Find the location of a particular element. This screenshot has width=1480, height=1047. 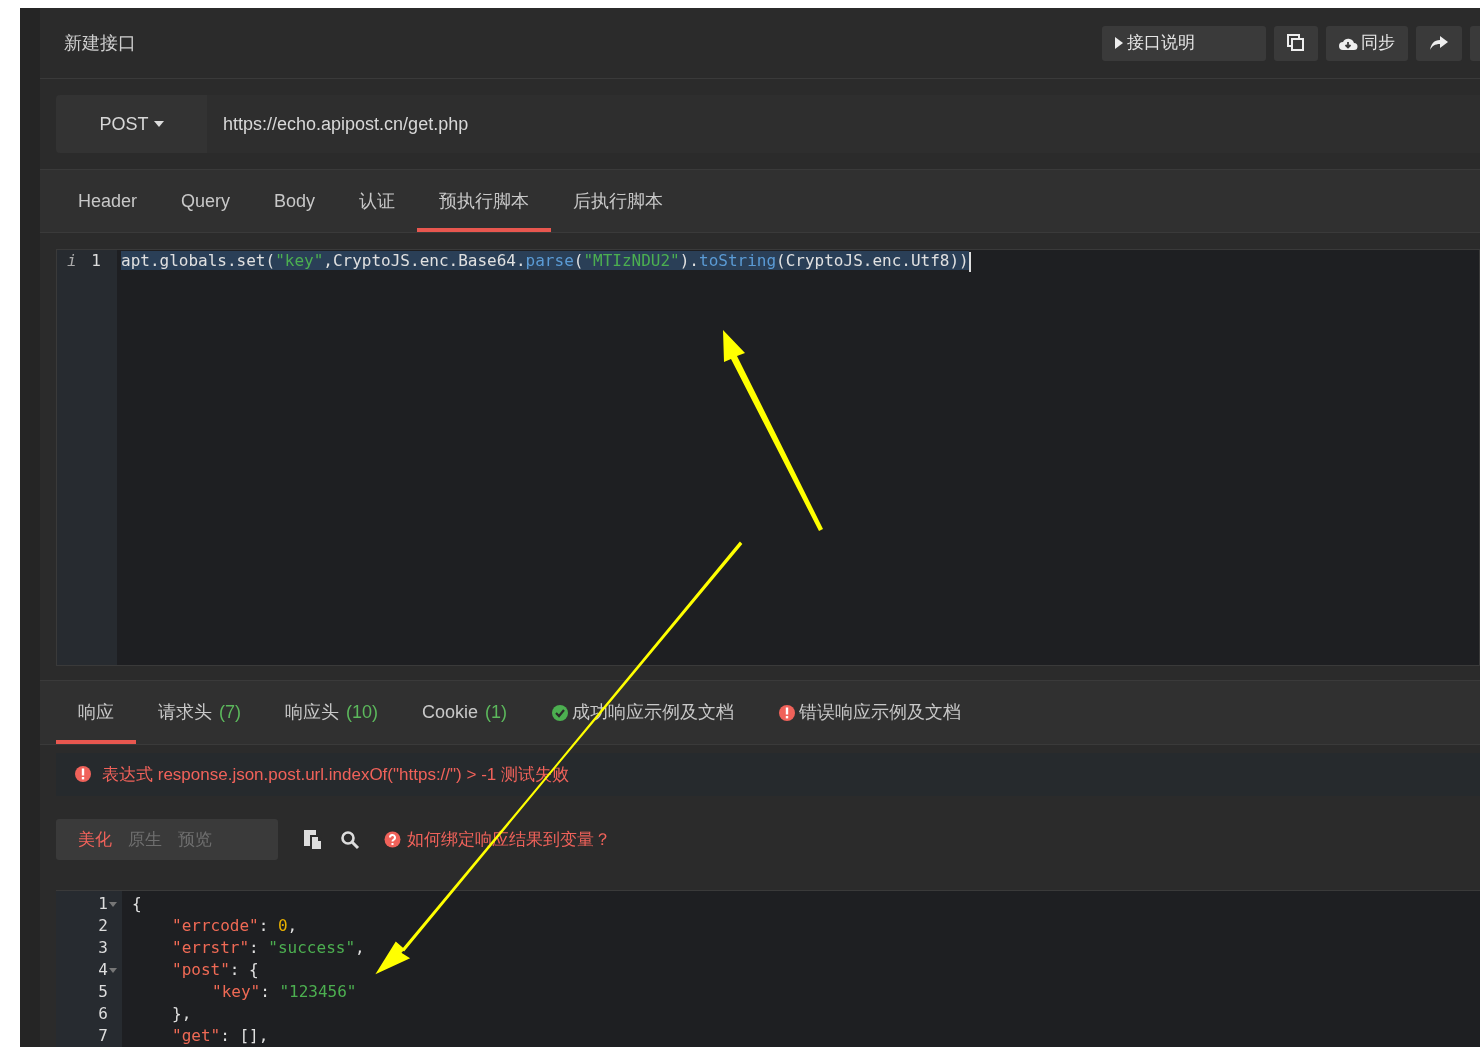

caret-icon is located at coordinates (158, 124).